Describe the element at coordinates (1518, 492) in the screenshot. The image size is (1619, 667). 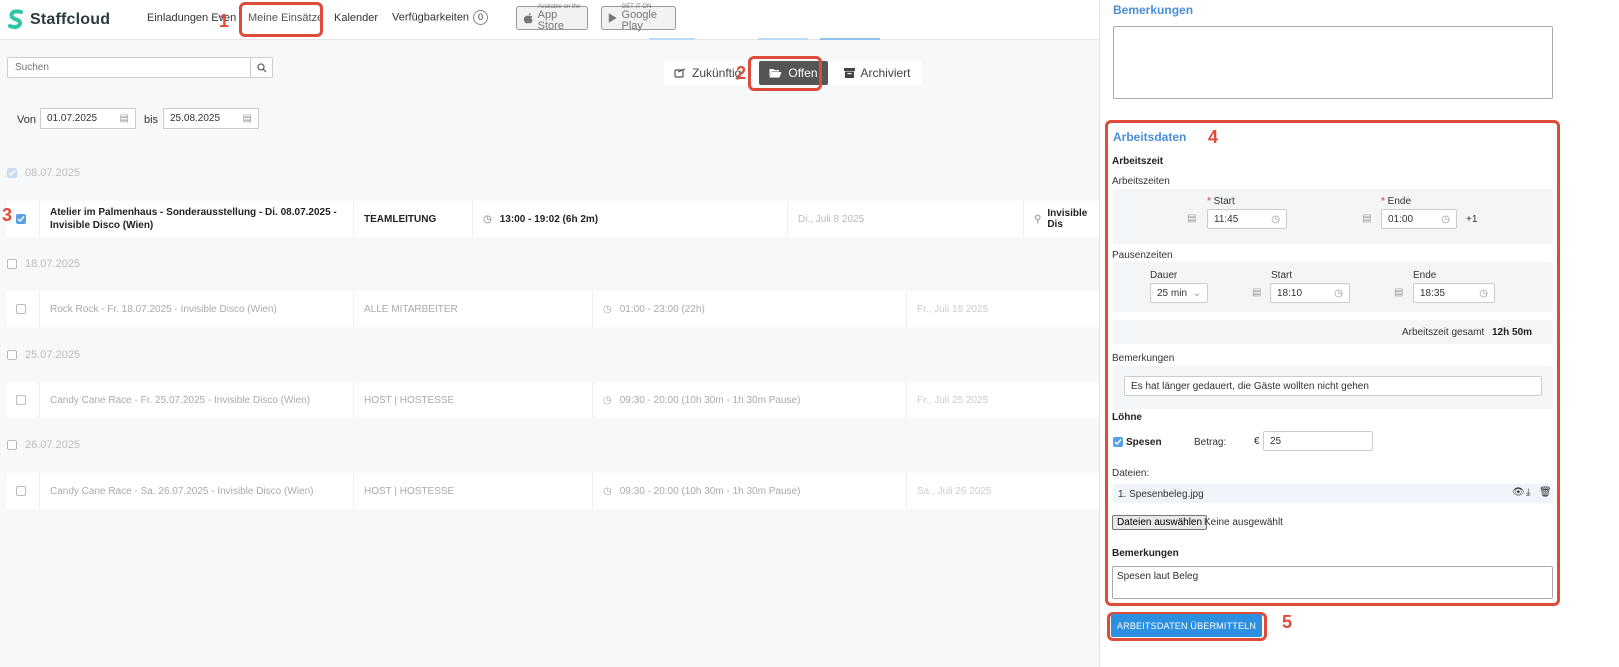
I see `eye-icon: 👁` at that location.